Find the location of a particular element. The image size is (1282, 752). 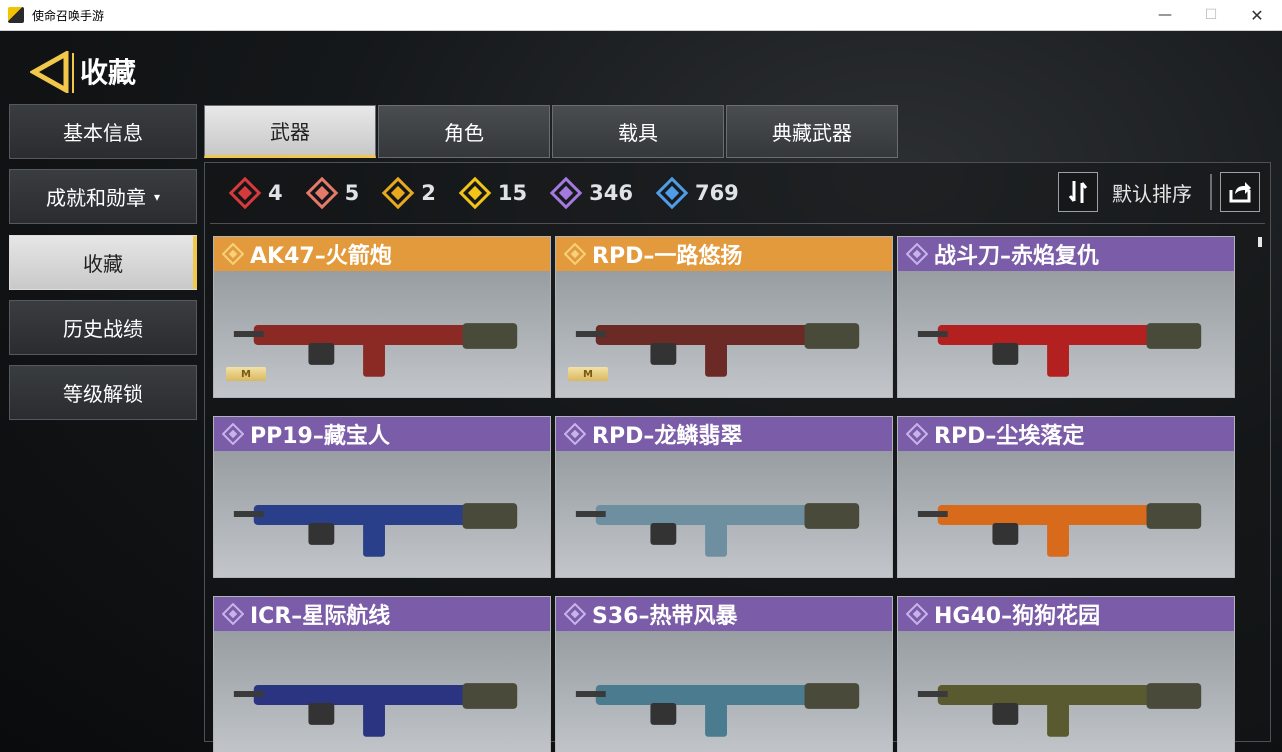

weapon-card-header: RPD–龙鳞翡翠 is located at coordinates (724, 434).